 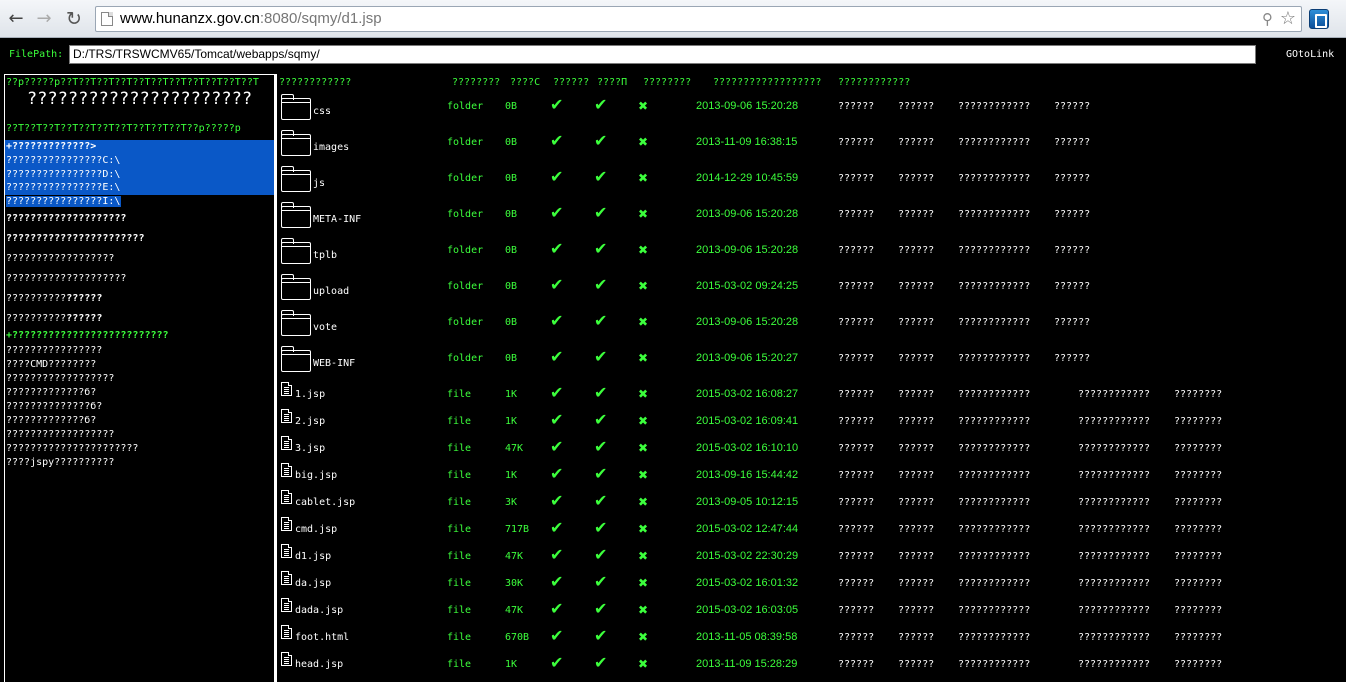 I want to click on file-name-link: cablet.jsp, so click(x=325, y=502).